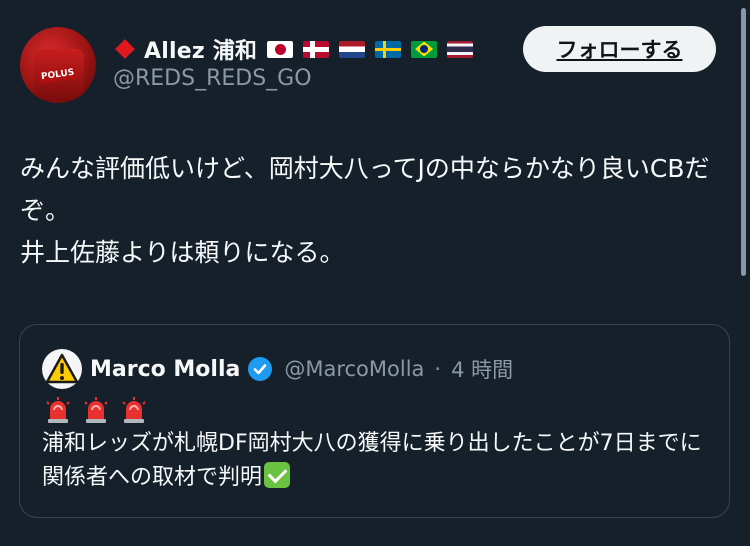 The width and height of the screenshot is (750, 546). What do you see at coordinates (743, 142) in the screenshot?
I see `scrollbar` at bounding box center [743, 142].